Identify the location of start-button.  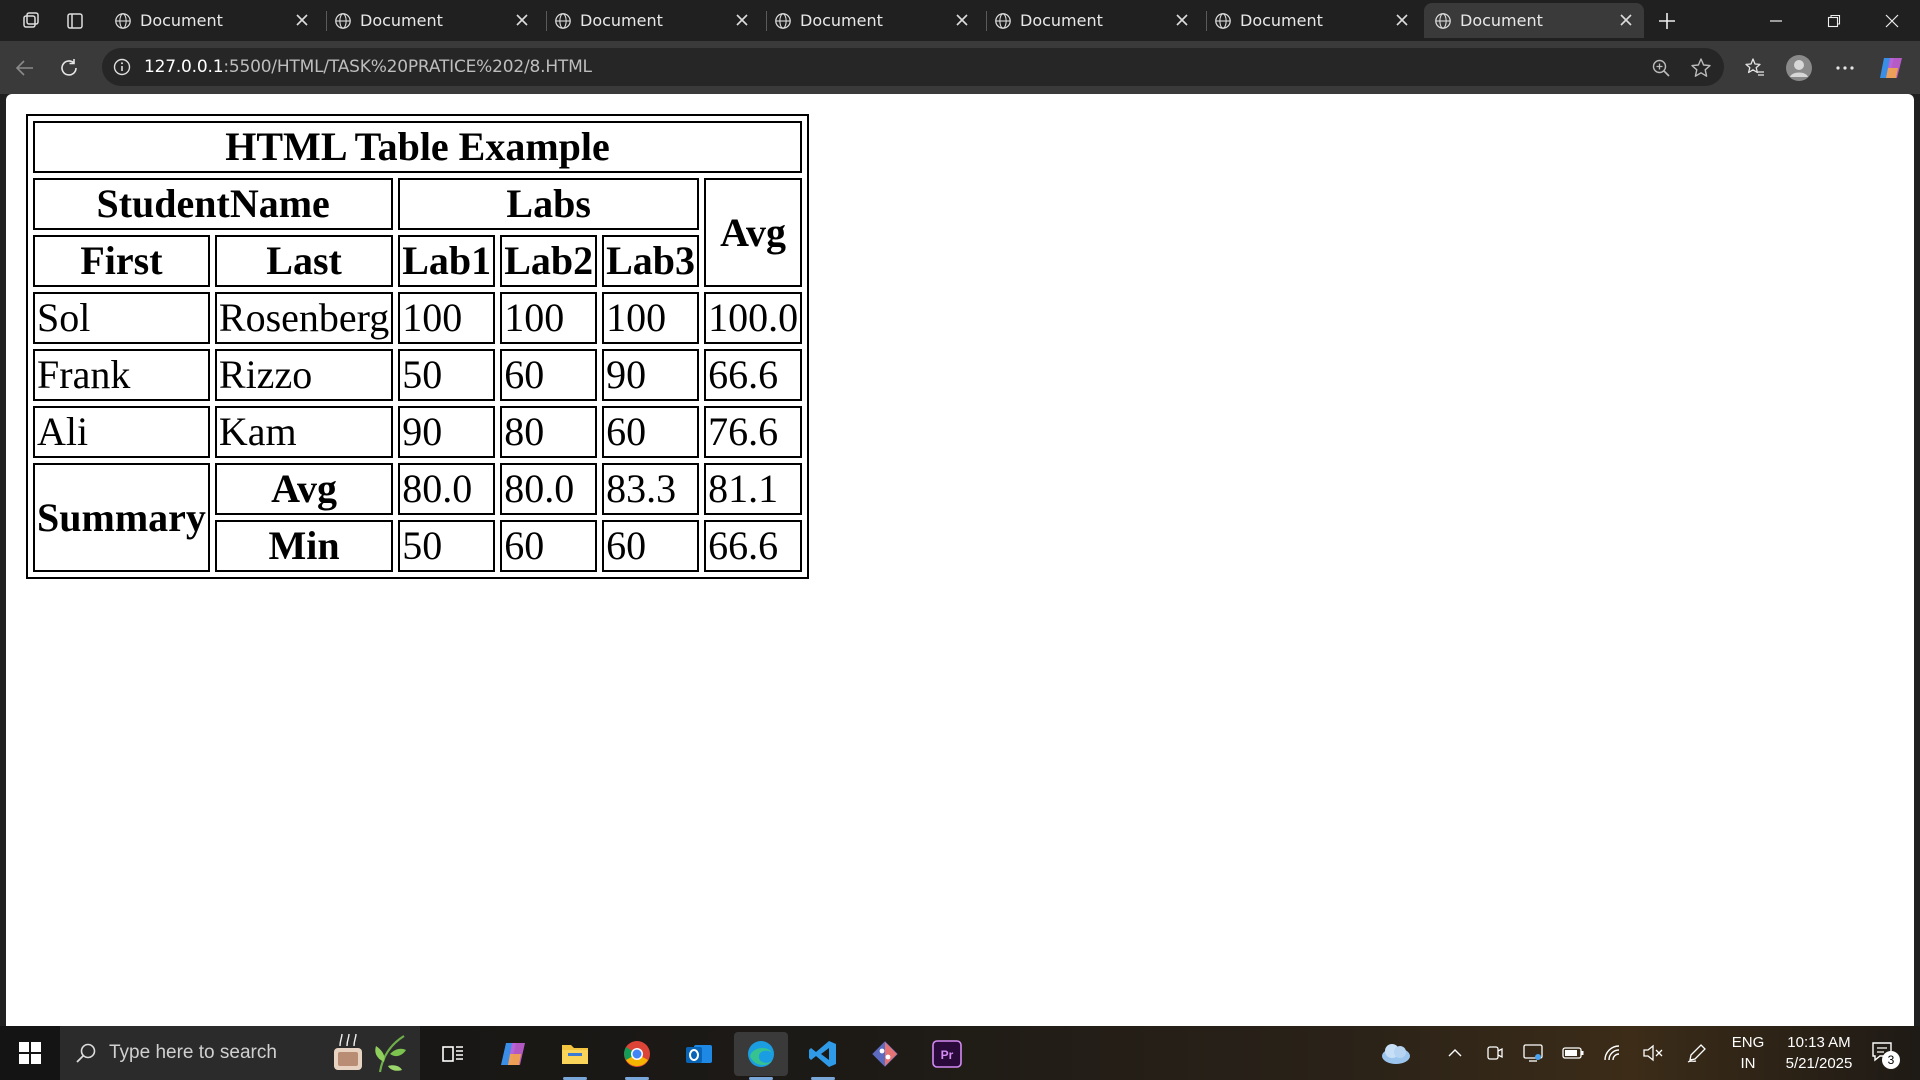
(30, 1053).